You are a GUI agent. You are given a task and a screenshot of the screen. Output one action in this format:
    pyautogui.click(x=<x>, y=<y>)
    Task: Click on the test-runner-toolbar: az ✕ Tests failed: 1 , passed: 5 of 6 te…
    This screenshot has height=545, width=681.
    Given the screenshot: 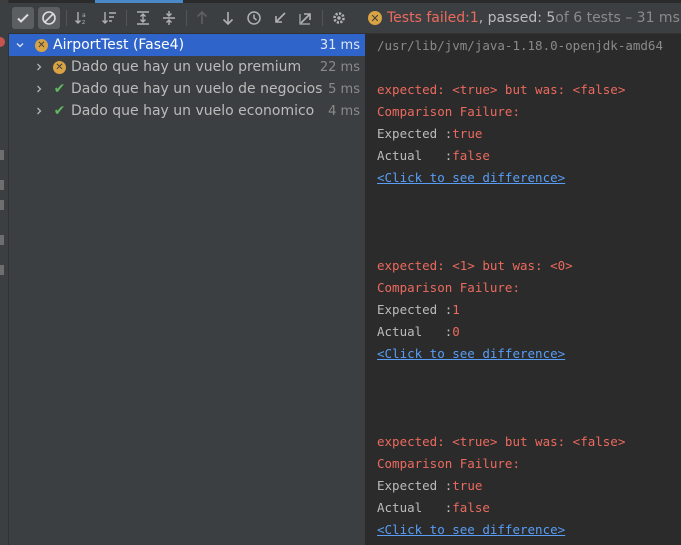 What is the action you would take?
    pyautogui.click(x=344, y=18)
    